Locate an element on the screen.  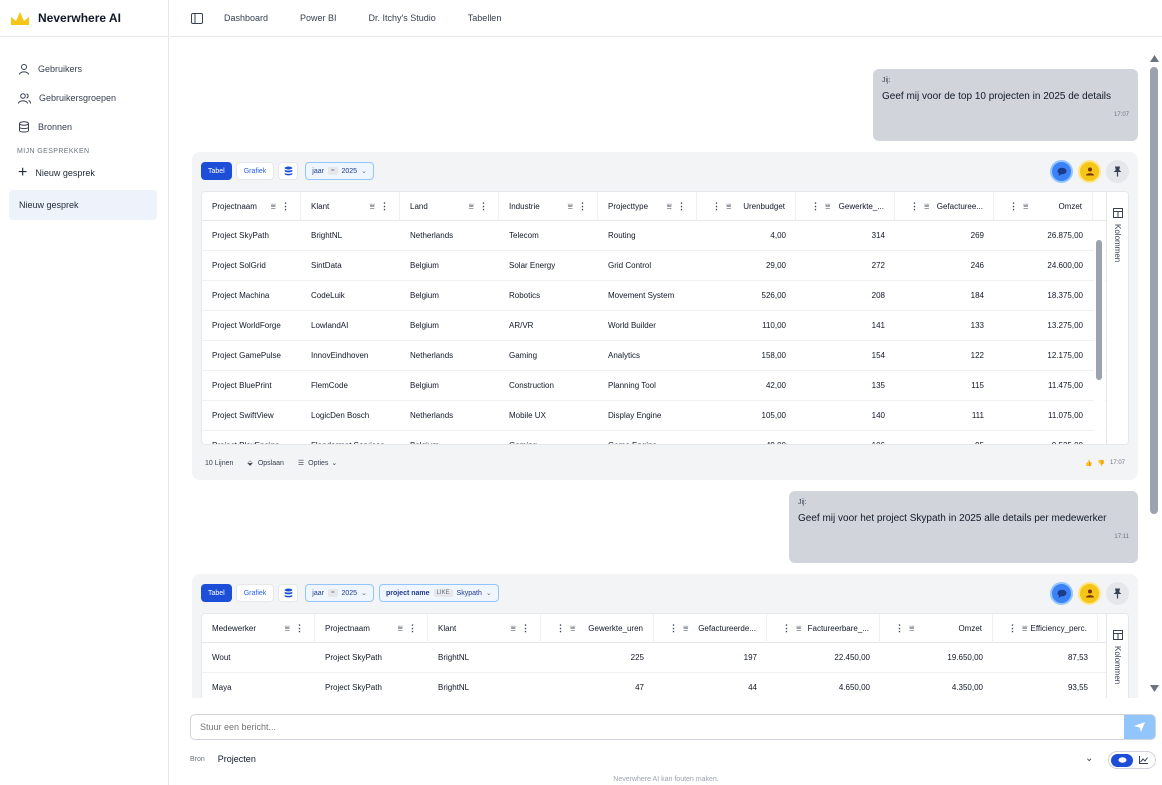
sidebar-item-gebruikers: Gebruikers is located at coordinates (84, 68).